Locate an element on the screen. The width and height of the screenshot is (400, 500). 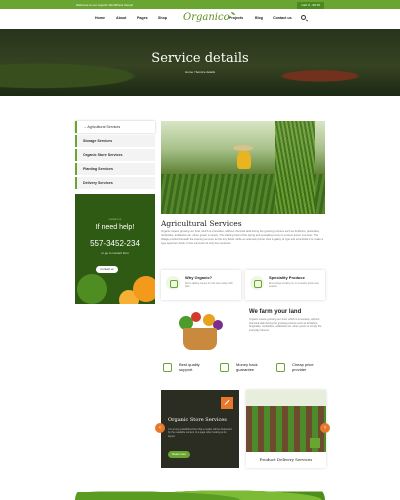
nav-item-about: About is located at coordinates (121, 18).